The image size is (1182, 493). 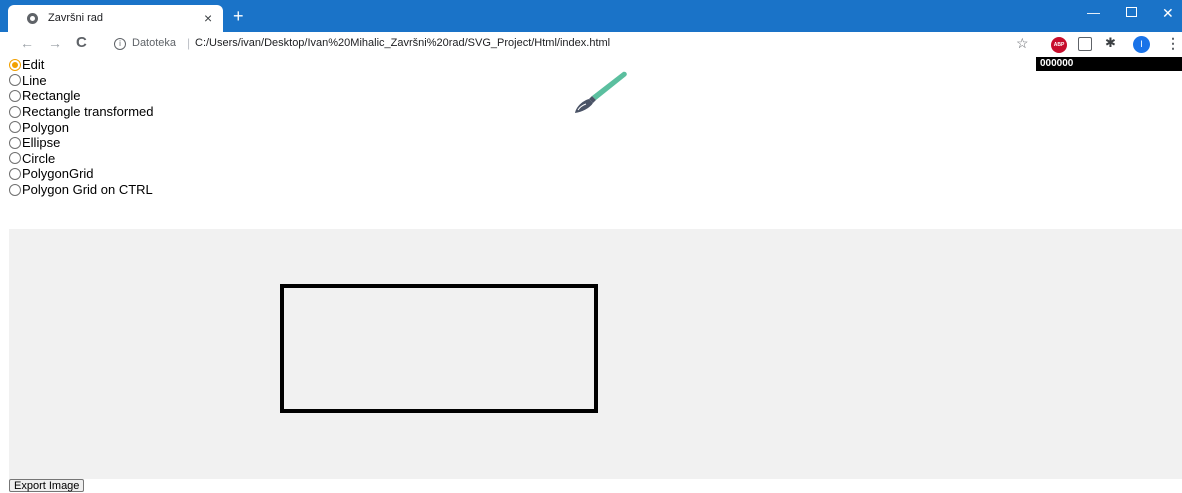 What do you see at coordinates (1131, 12) in the screenshot?
I see `restore-icon` at bounding box center [1131, 12].